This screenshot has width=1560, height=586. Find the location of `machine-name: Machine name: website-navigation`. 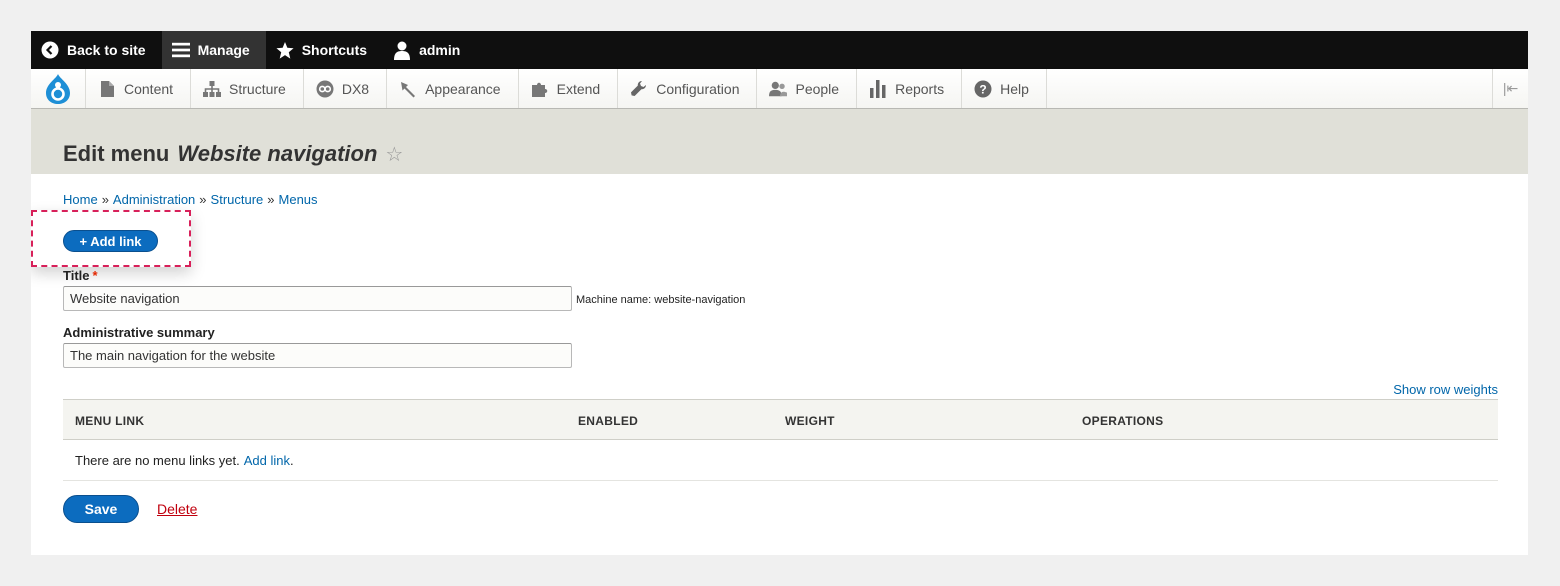

machine-name: Machine name: website-navigation is located at coordinates (661, 300).